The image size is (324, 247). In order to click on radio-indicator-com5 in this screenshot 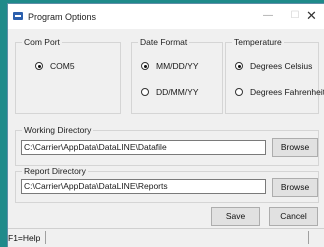, I will do `click(39, 66)`.